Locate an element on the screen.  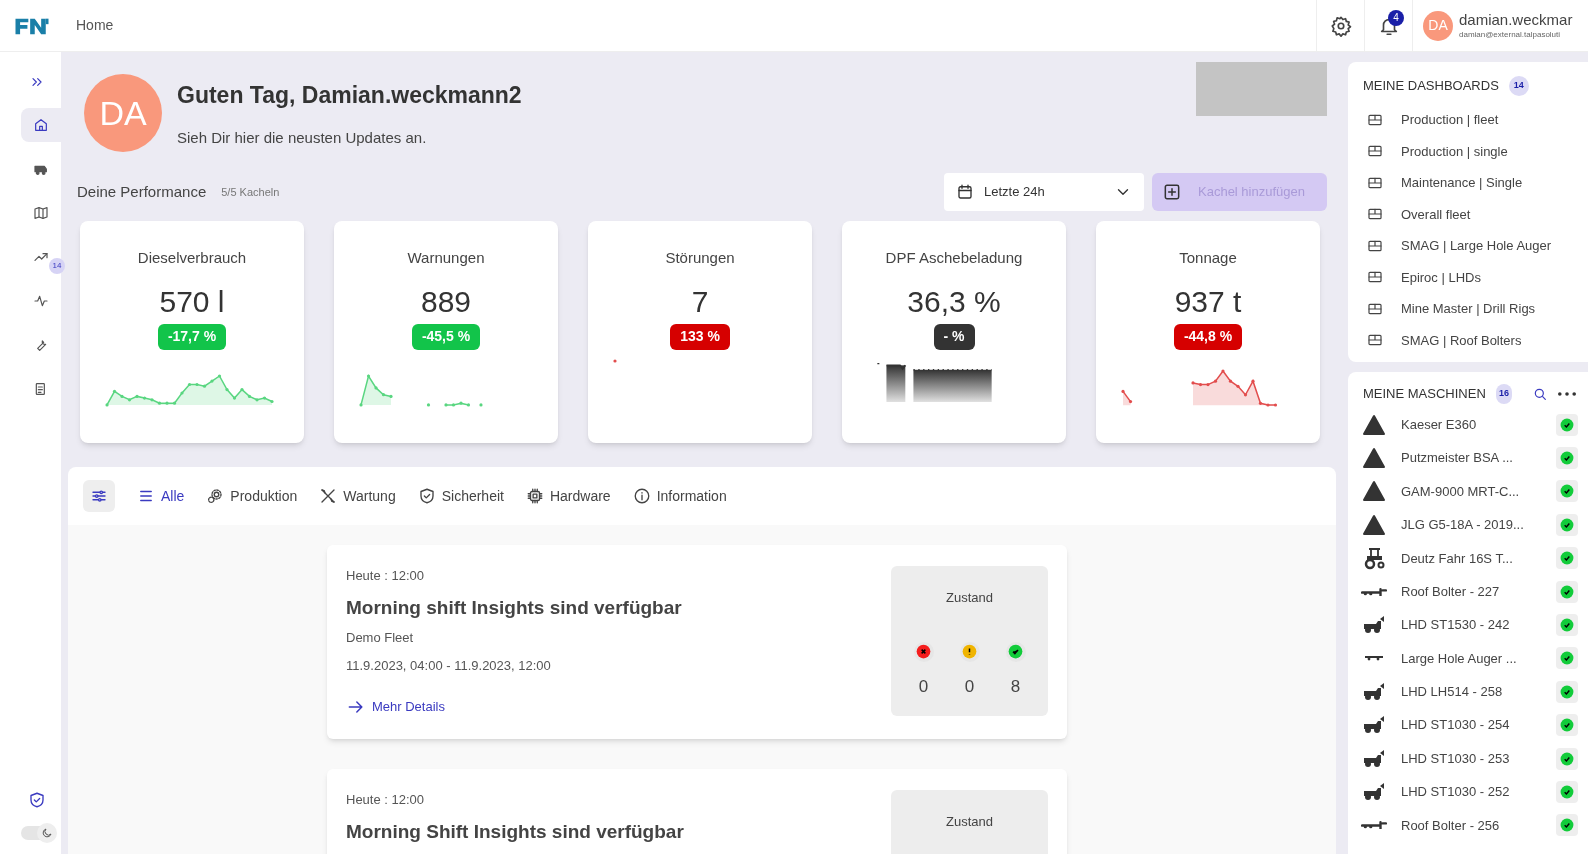
machine-row: Kaeser E360 is located at coordinates (1474, 425).